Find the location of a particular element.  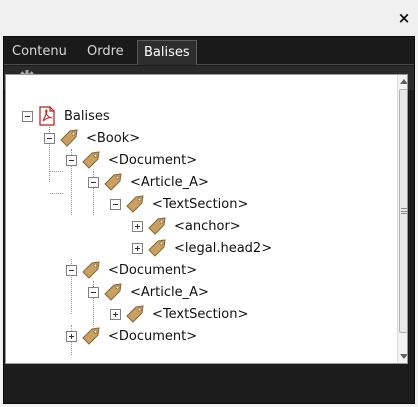

tree-node-label: <anchor> is located at coordinates (207, 226).